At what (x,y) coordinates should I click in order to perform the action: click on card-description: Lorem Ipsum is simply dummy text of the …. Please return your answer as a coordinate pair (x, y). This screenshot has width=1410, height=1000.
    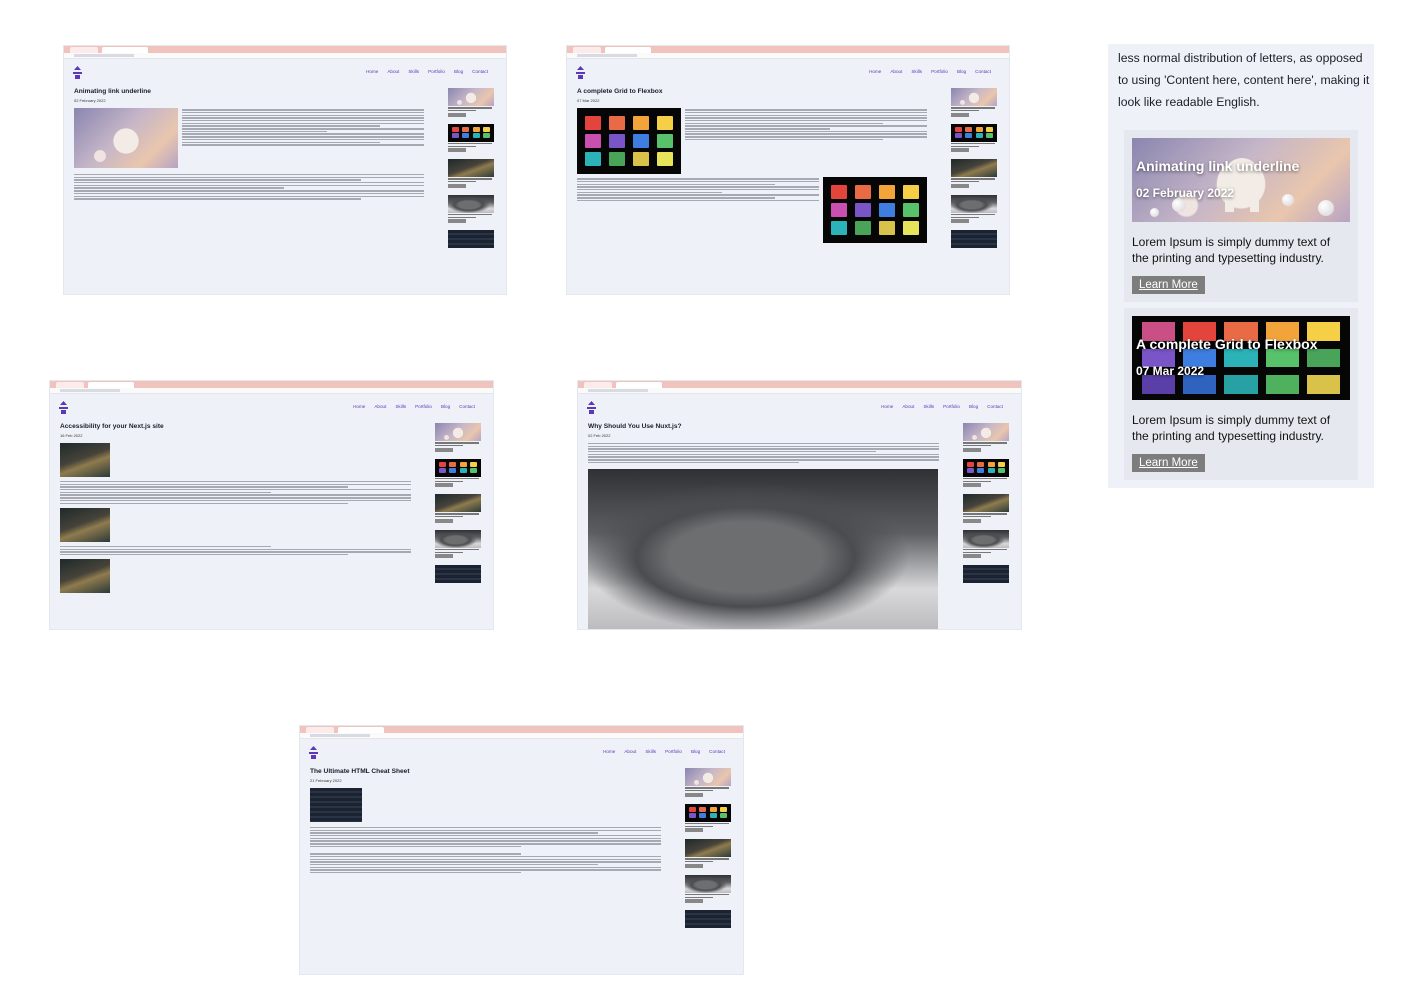
    Looking at the image, I should click on (1231, 428).